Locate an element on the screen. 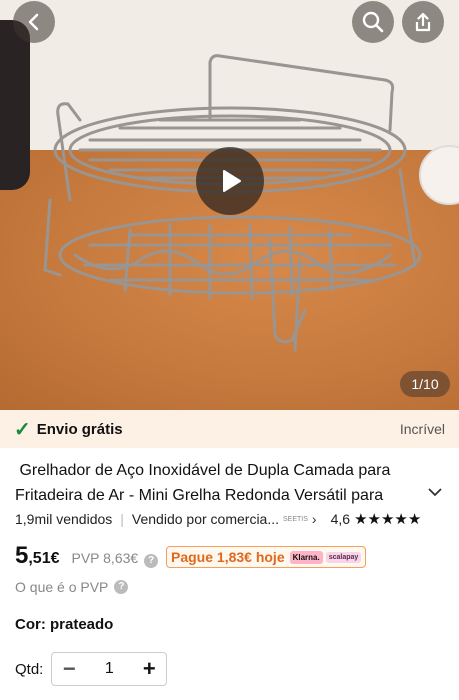  quantity-stepper: − 1 + is located at coordinates (109, 669).